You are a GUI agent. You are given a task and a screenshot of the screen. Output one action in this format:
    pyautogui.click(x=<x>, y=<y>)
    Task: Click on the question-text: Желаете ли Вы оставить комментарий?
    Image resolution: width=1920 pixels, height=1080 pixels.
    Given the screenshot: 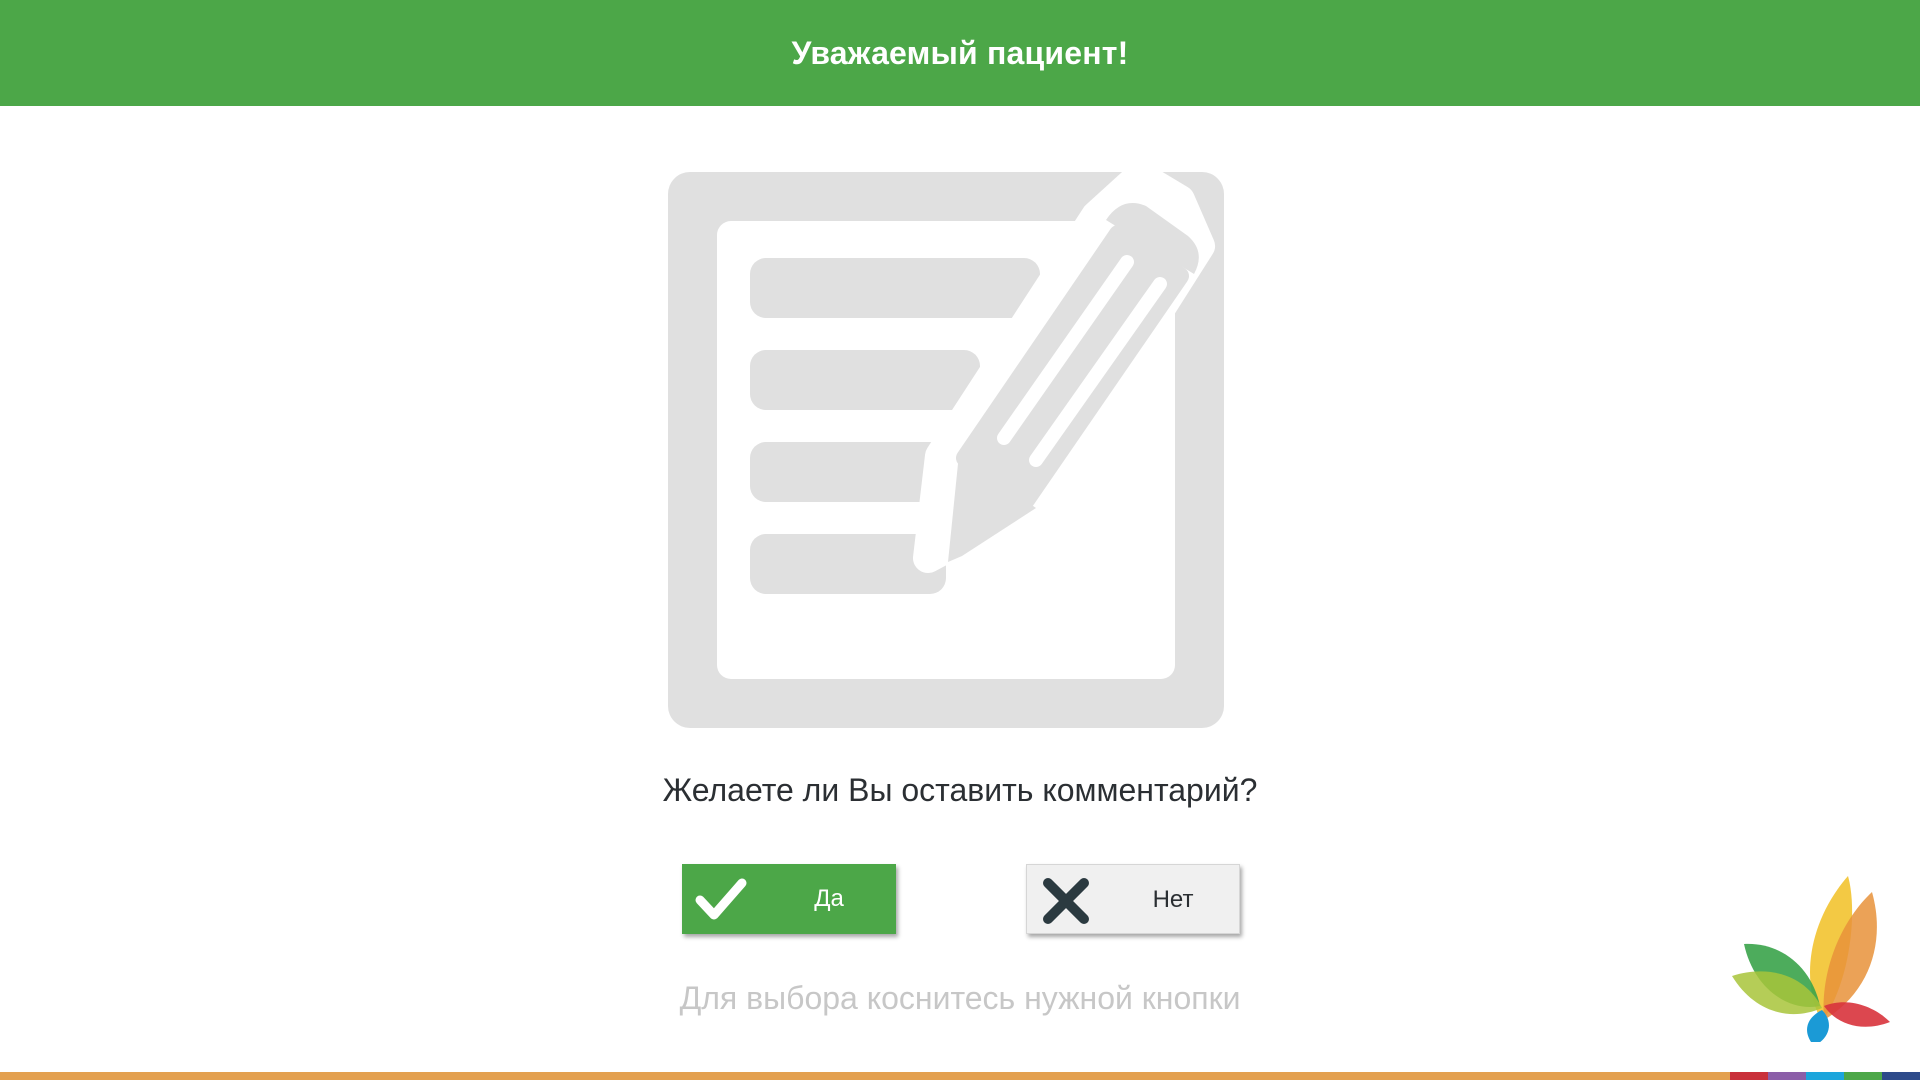 What is the action you would take?
    pyautogui.click(x=960, y=790)
    